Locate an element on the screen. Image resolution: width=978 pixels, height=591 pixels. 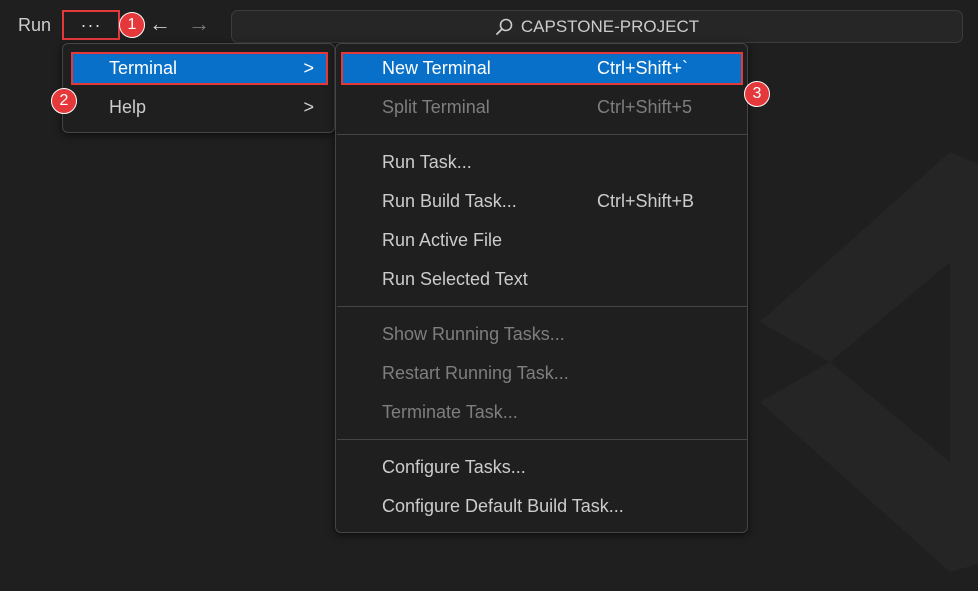
forward-arrow-icon: → is located at coordinates (199, 24).